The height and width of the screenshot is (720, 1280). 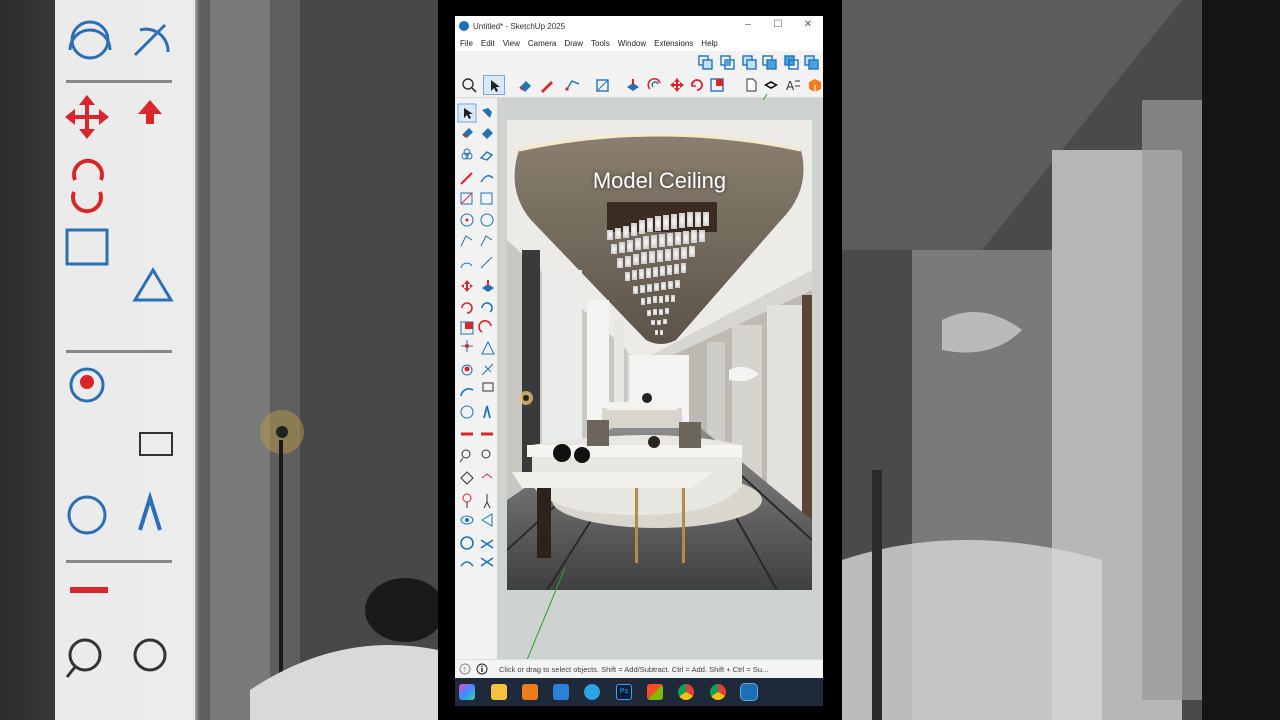 I want to click on move-icon, so click(x=677, y=85).